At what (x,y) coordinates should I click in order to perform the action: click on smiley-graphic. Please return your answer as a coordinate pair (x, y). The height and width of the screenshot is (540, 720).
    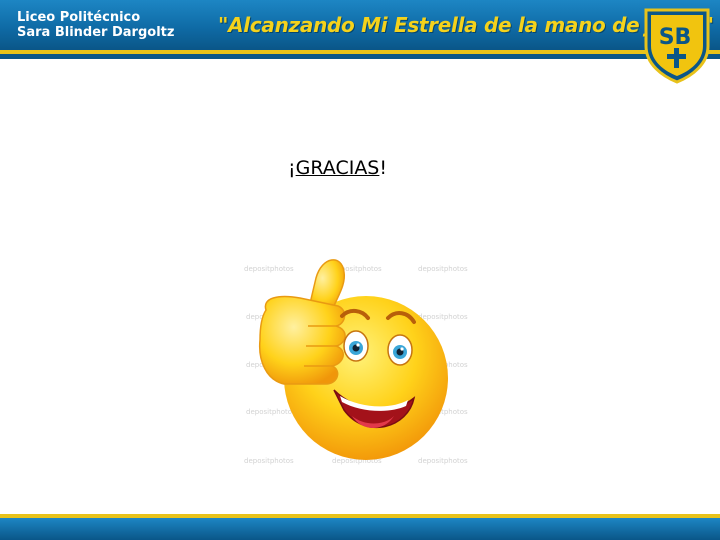
    Looking at the image, I should click on (353, 359).